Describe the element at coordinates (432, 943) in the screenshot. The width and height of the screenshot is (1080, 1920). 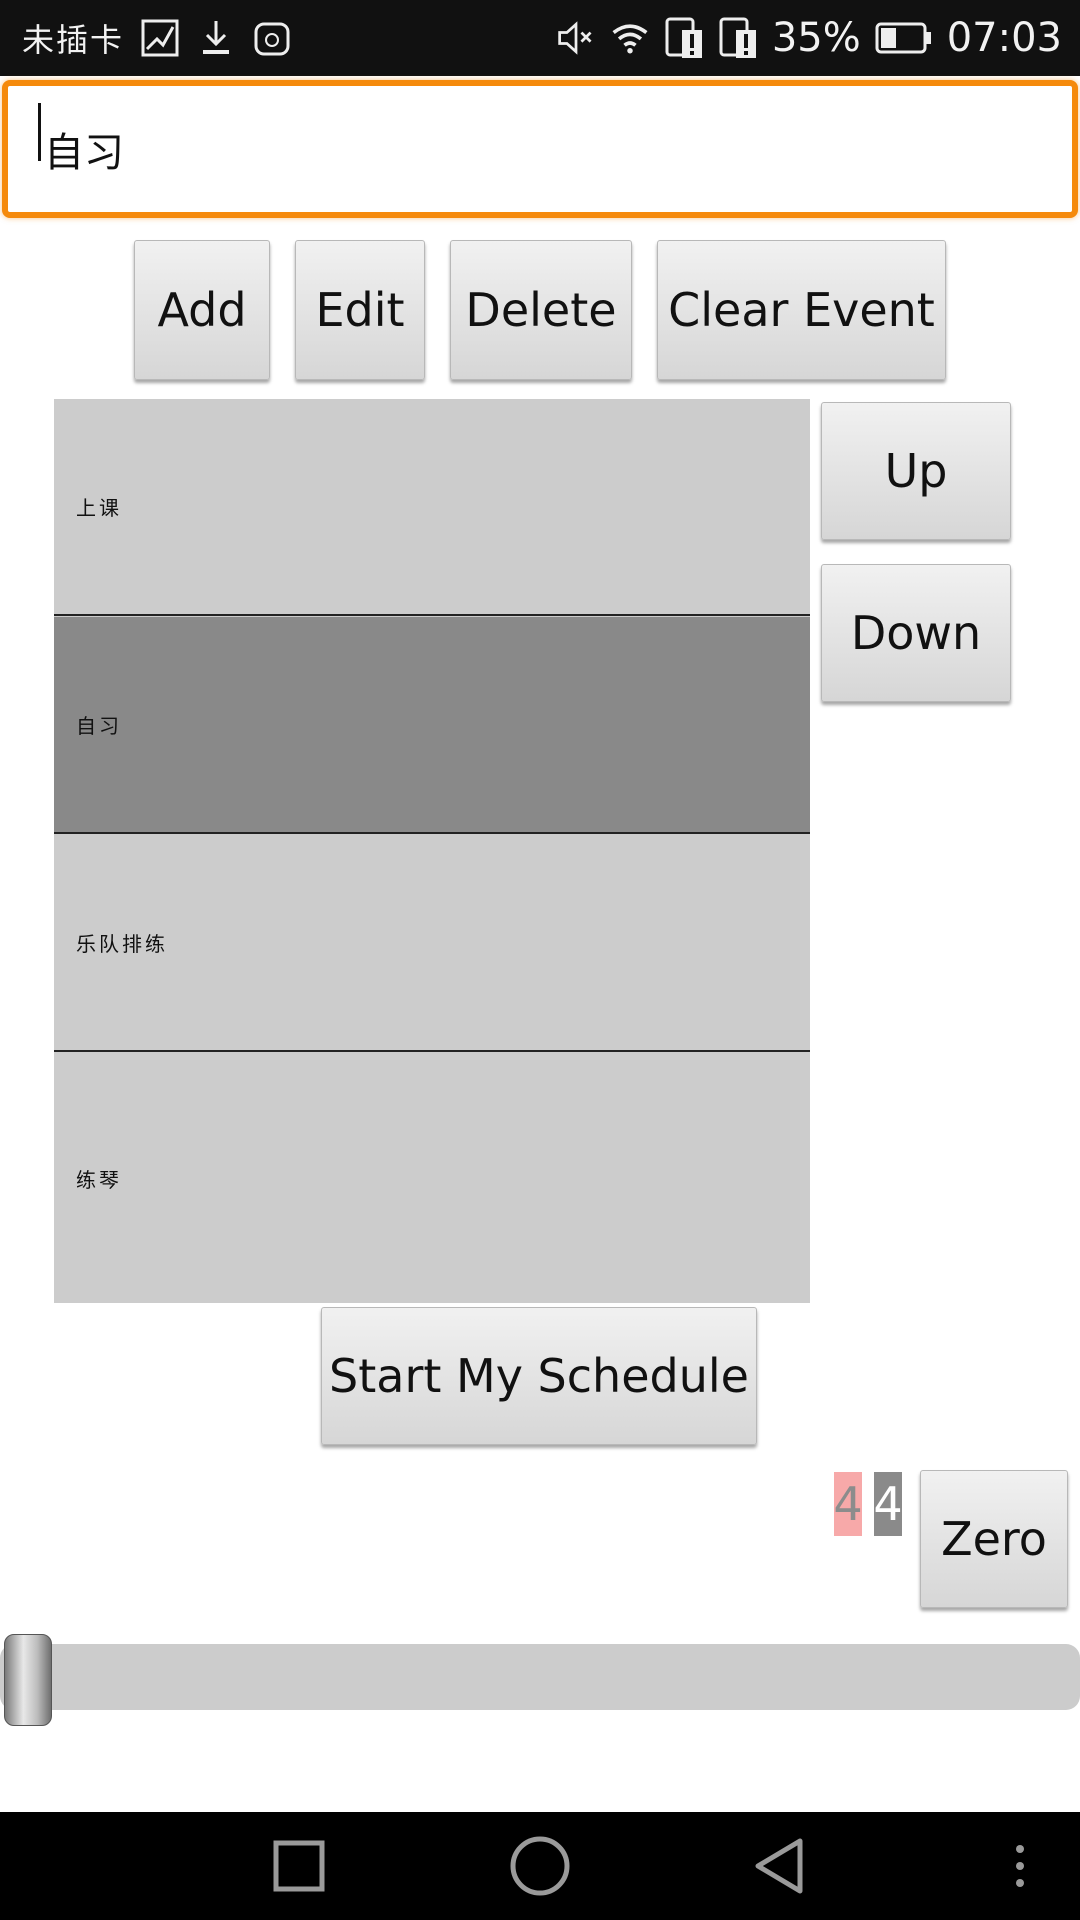
I see `list-item-2: 乐队排练` at that location.